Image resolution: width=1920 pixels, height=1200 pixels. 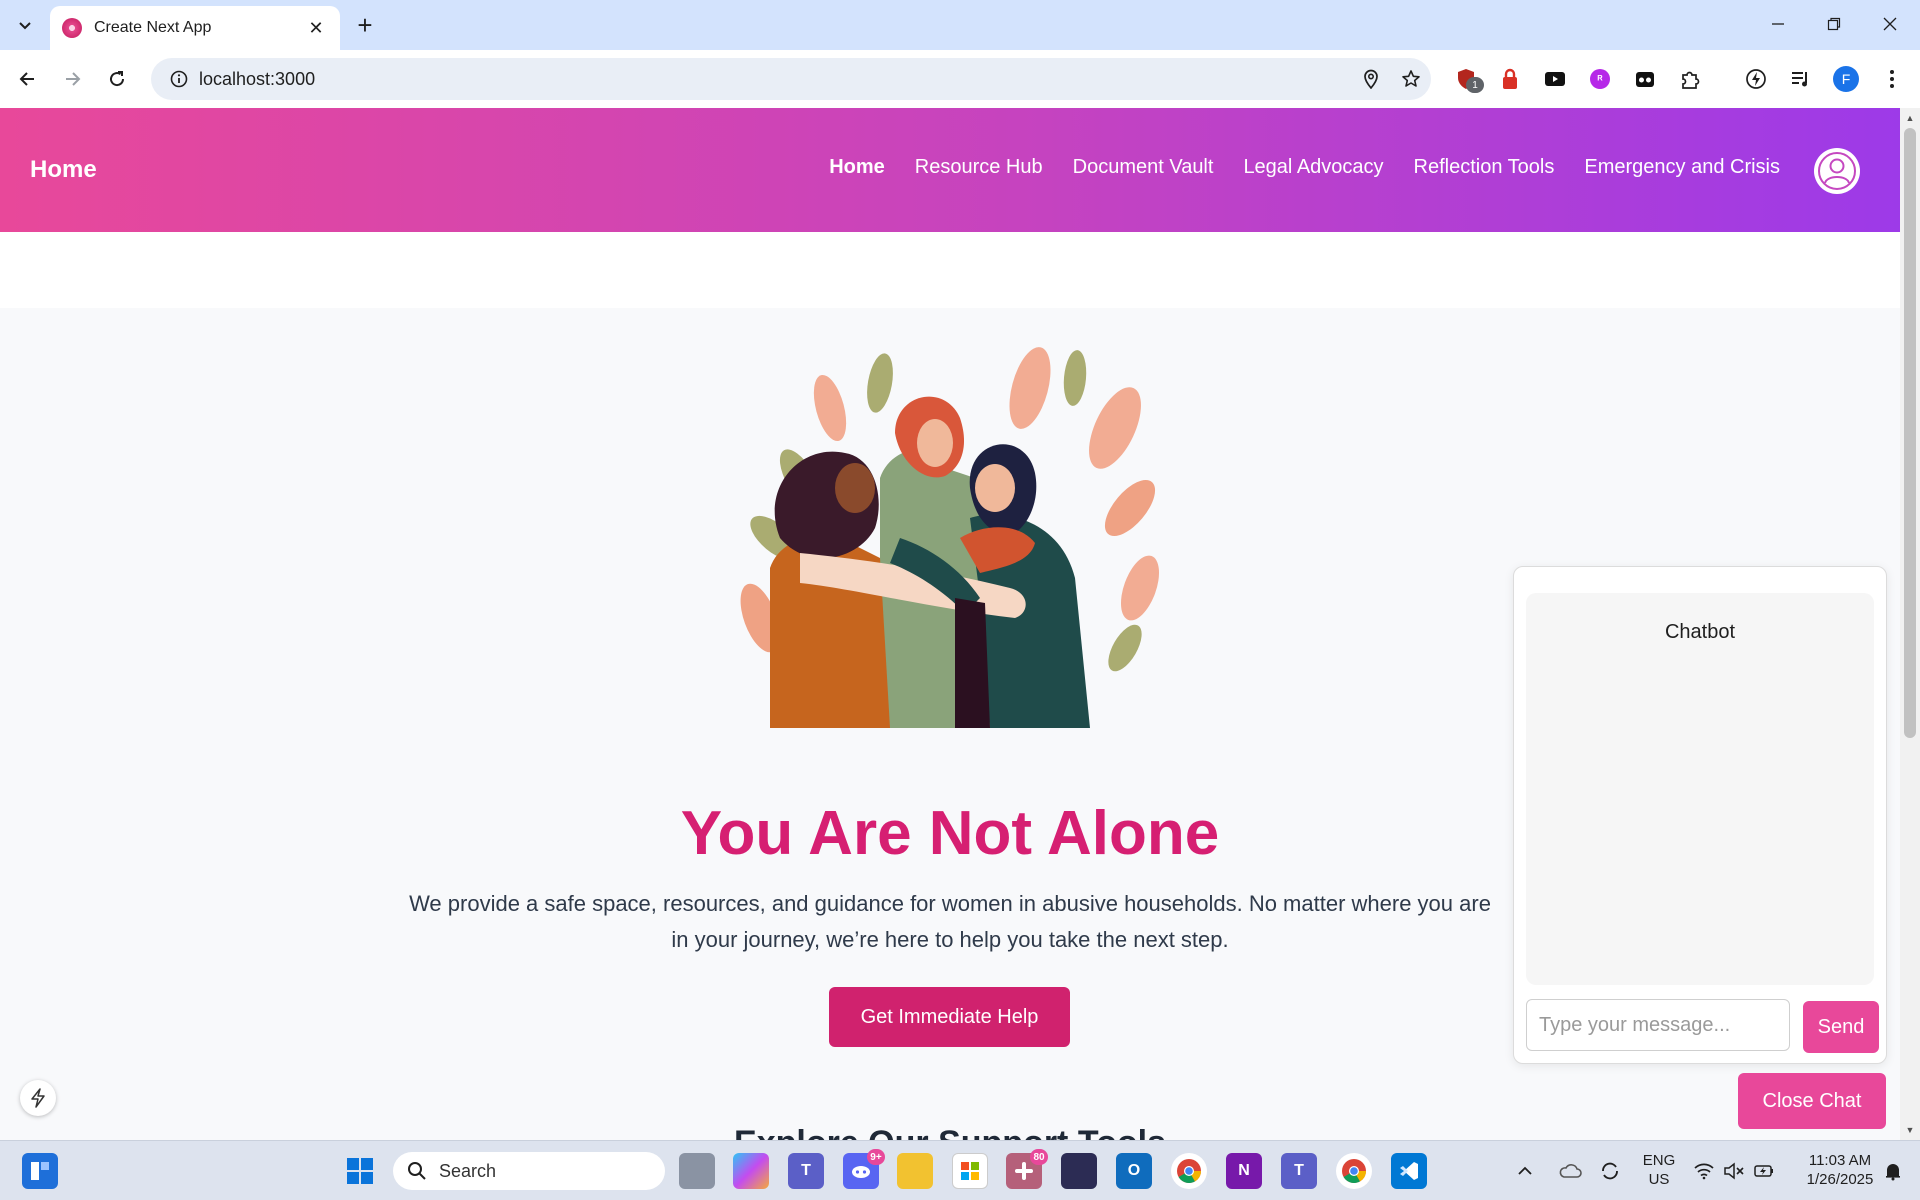 What do you see at coordinates (153, 27) in the screenshot?
I see `tab-title: Create Next App` at bounding box center [153, 27].